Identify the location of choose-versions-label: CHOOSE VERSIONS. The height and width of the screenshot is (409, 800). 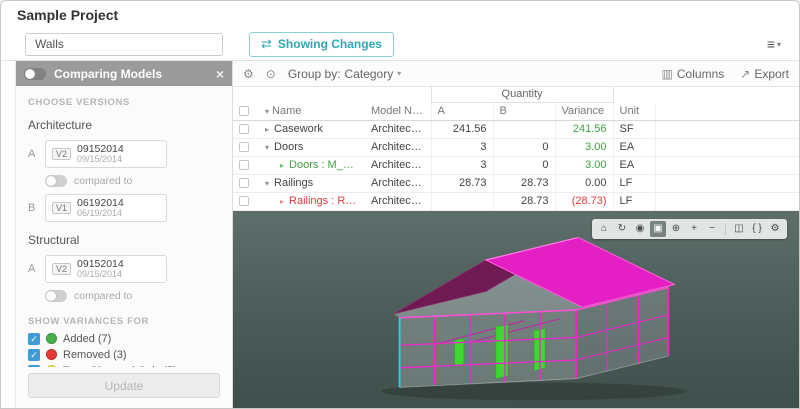
(79, 102).